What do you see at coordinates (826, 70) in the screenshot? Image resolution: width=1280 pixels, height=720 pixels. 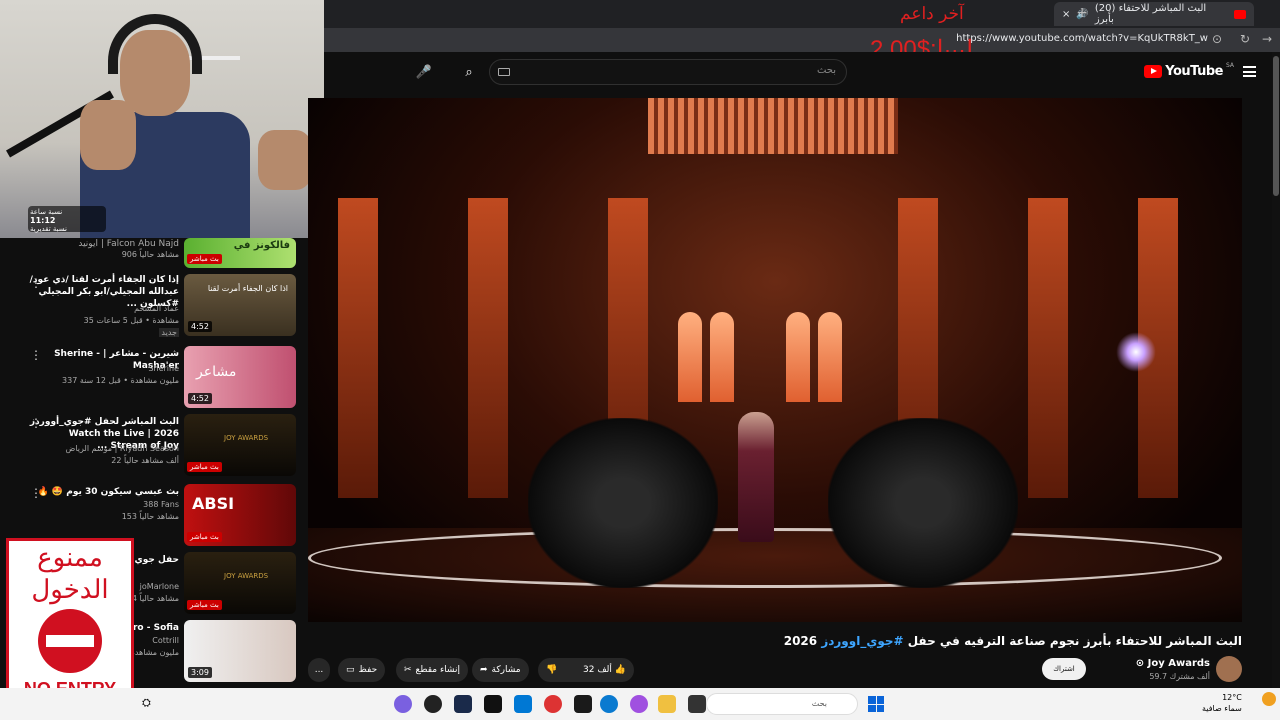 I see `search-placeholder: بحث` at bounding box center [826, 70].